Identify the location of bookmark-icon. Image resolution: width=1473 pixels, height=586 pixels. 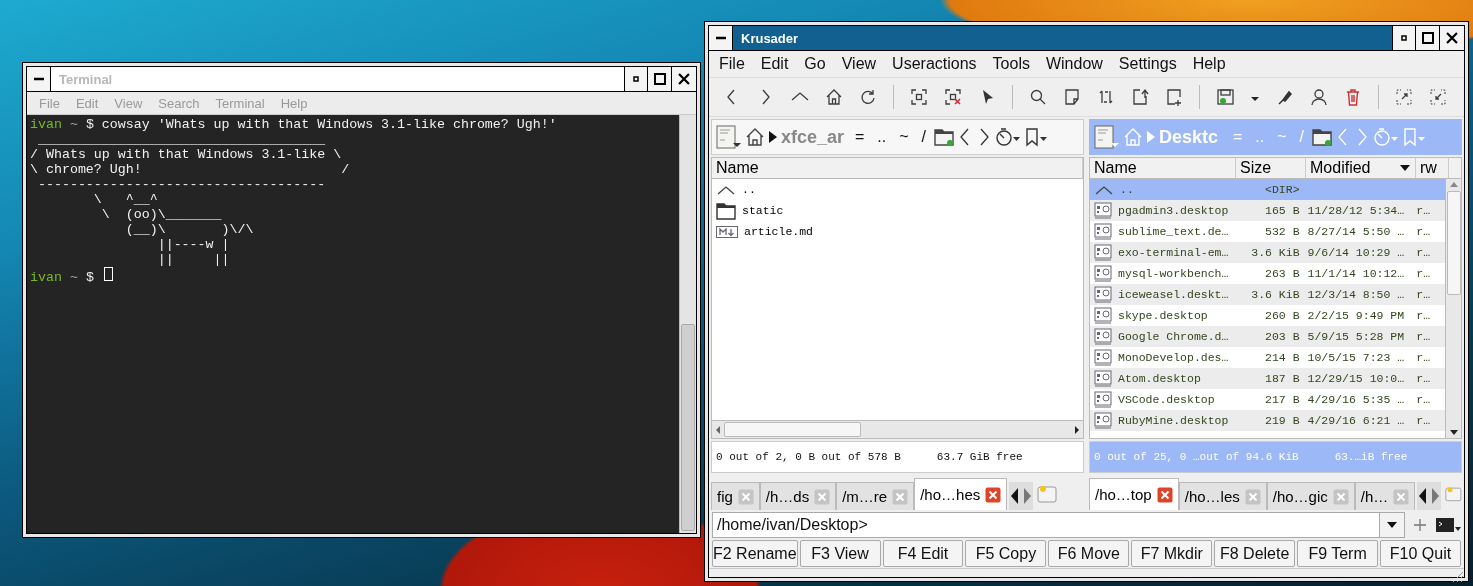
(1036, 137).